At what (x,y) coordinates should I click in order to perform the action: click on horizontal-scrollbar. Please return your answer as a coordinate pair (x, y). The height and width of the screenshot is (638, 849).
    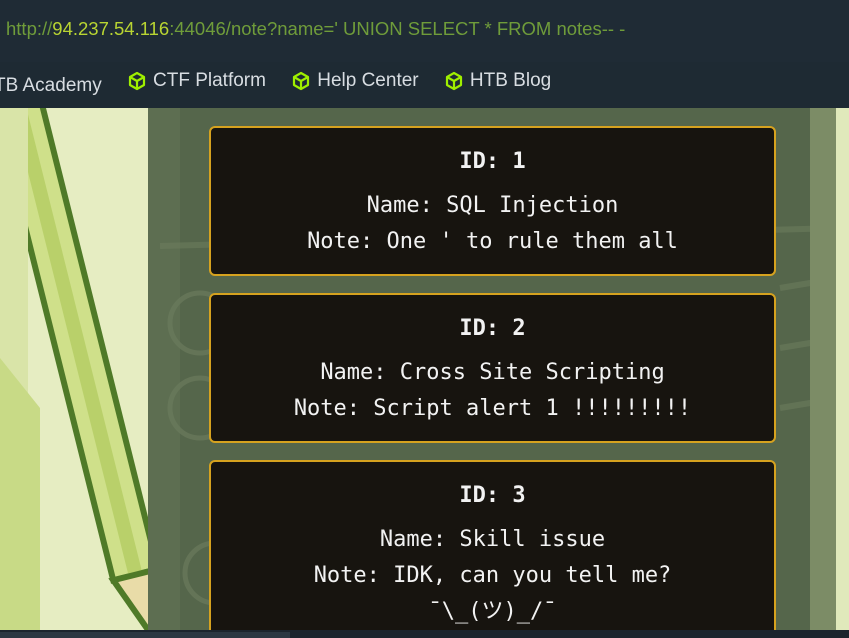
    Looking at the image, I should click on (424, 634).